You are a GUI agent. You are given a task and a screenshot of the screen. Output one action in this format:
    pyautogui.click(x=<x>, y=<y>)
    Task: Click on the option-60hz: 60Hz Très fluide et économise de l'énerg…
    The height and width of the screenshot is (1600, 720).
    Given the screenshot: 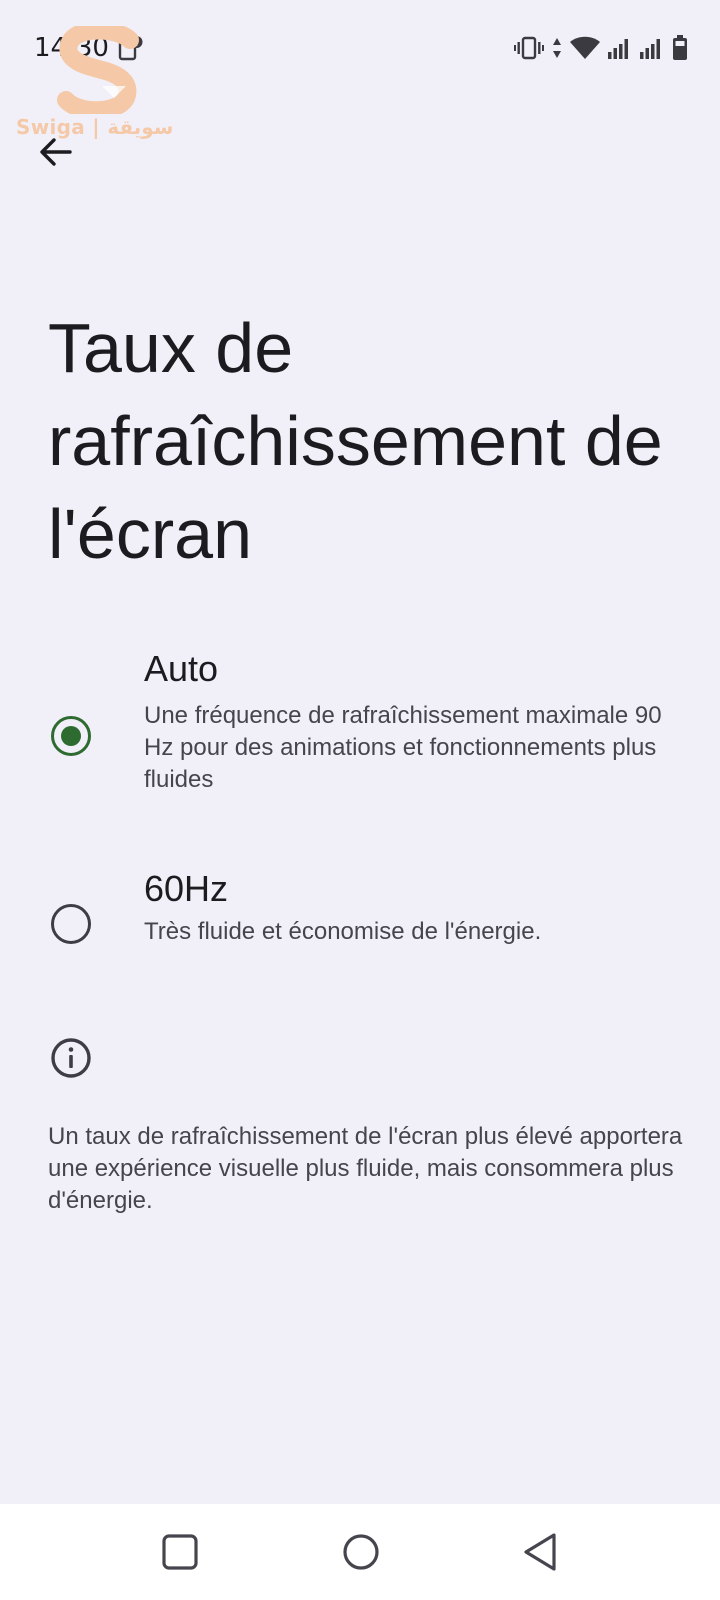 What is the action you would take?
    pyautogui.click(x=360, y=921)
    